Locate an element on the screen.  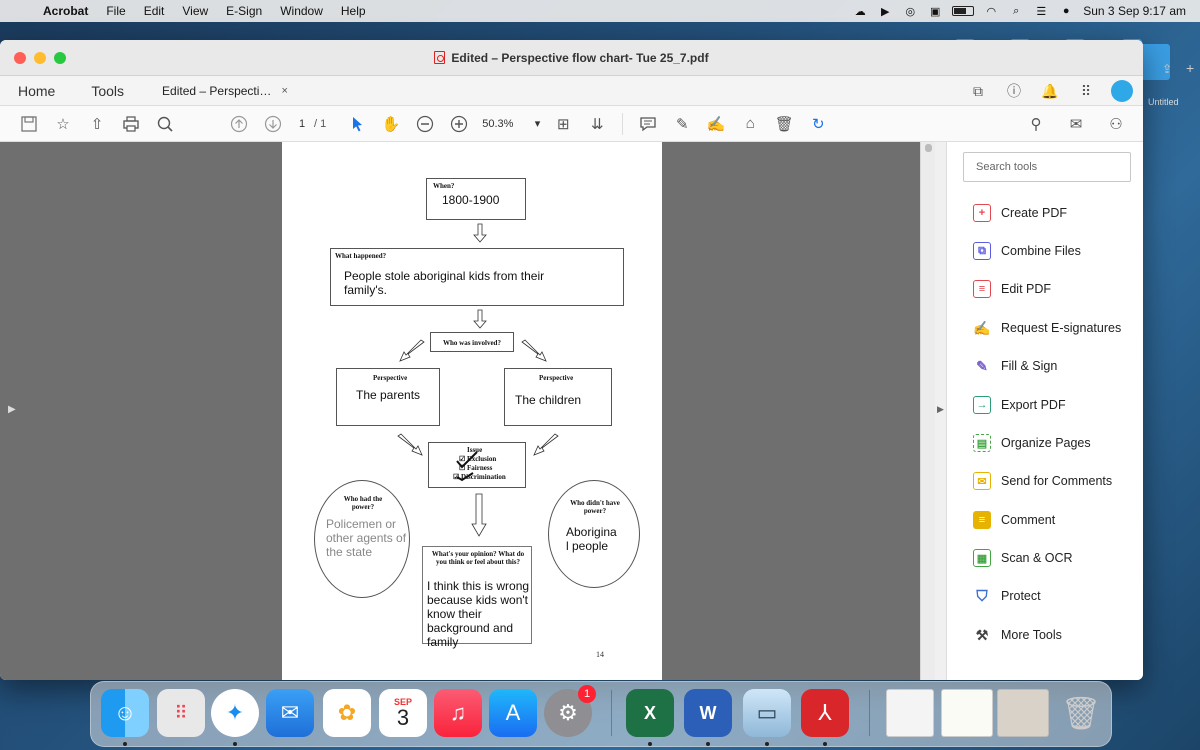
save-icon is located at coordinates (29, 124).